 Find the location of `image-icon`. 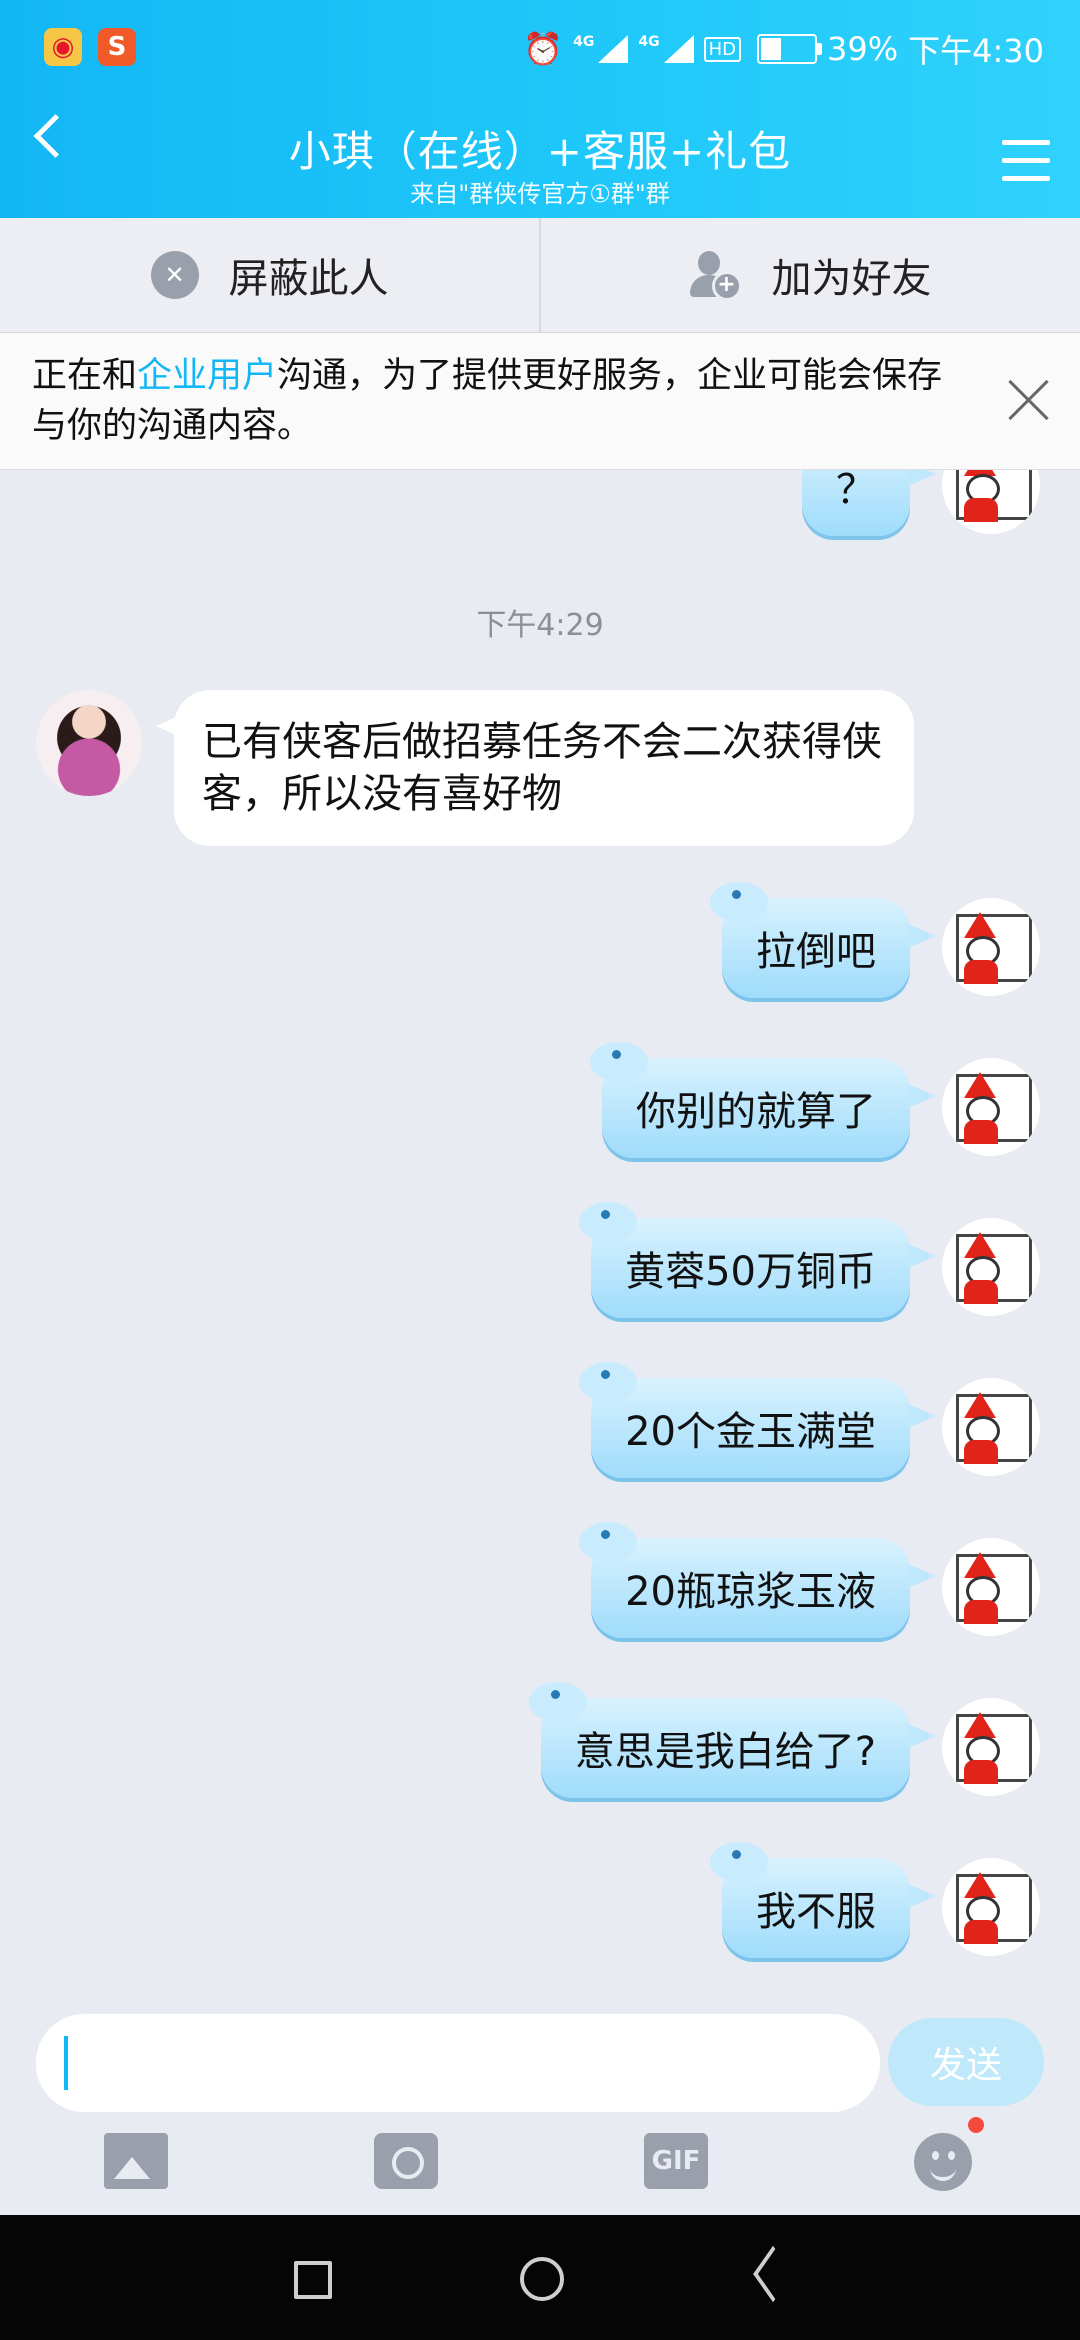

image-icon is located at coordinates (136, 2161).